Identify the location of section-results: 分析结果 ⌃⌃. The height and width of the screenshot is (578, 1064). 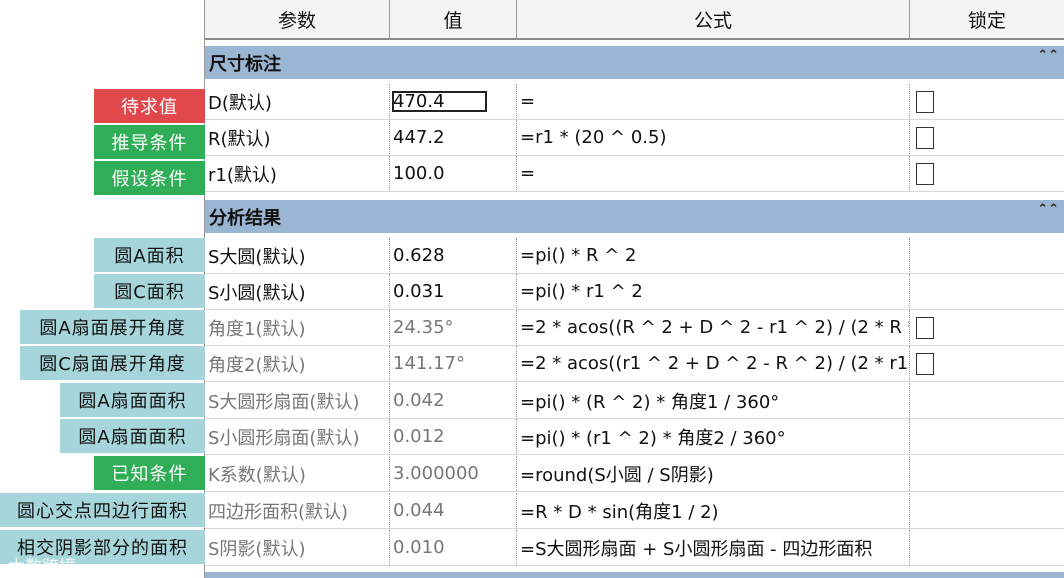
(634, 216).